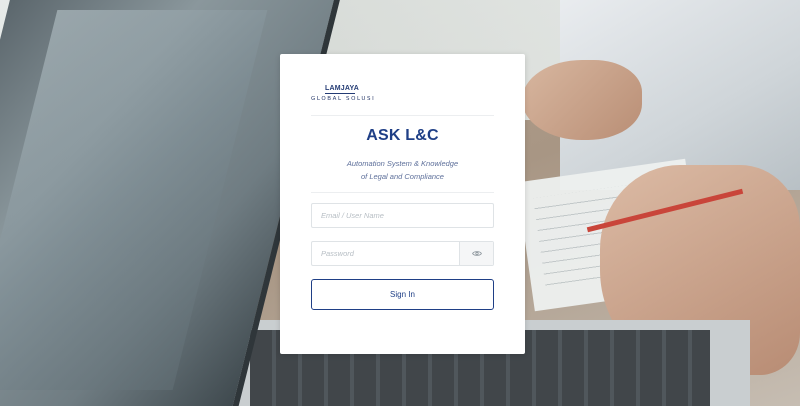 This screenshot has height=406, width=800. What do you see at coordinates (402, 89) in the screenshot?
I see `logo-text-top: LAMJAYA` at bounding box center [402, 89].